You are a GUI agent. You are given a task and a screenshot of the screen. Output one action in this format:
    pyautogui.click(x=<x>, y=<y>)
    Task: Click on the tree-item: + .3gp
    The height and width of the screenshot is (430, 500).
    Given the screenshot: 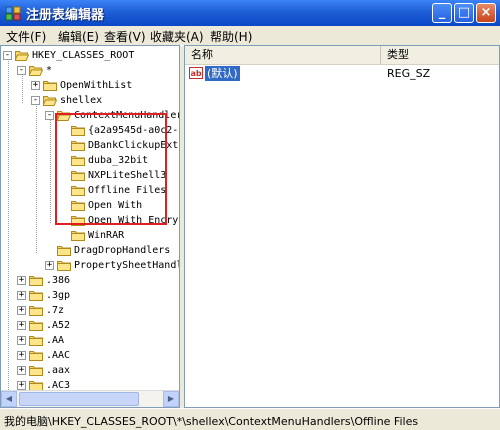 What is the action you would take?
    pyautogui.click(x=90, y=295)
    